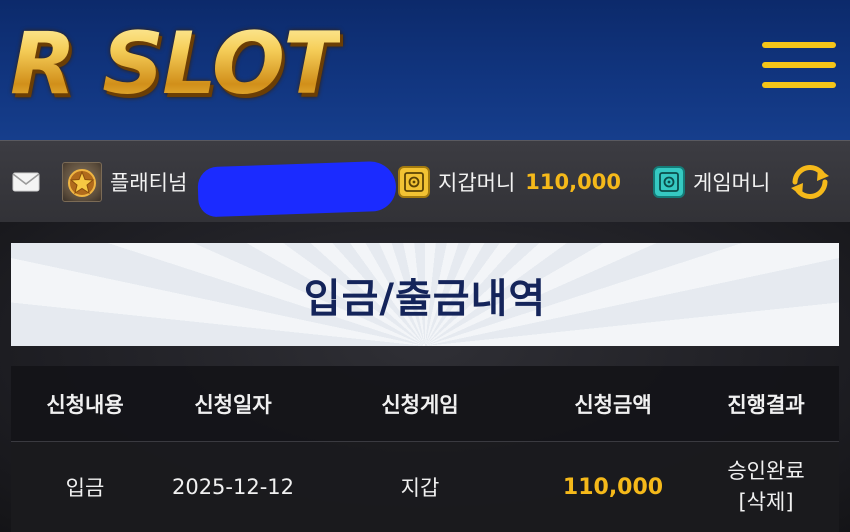 This screenshot has width=850, height=532. I want to click on envelope-icon, so click(26, 182).